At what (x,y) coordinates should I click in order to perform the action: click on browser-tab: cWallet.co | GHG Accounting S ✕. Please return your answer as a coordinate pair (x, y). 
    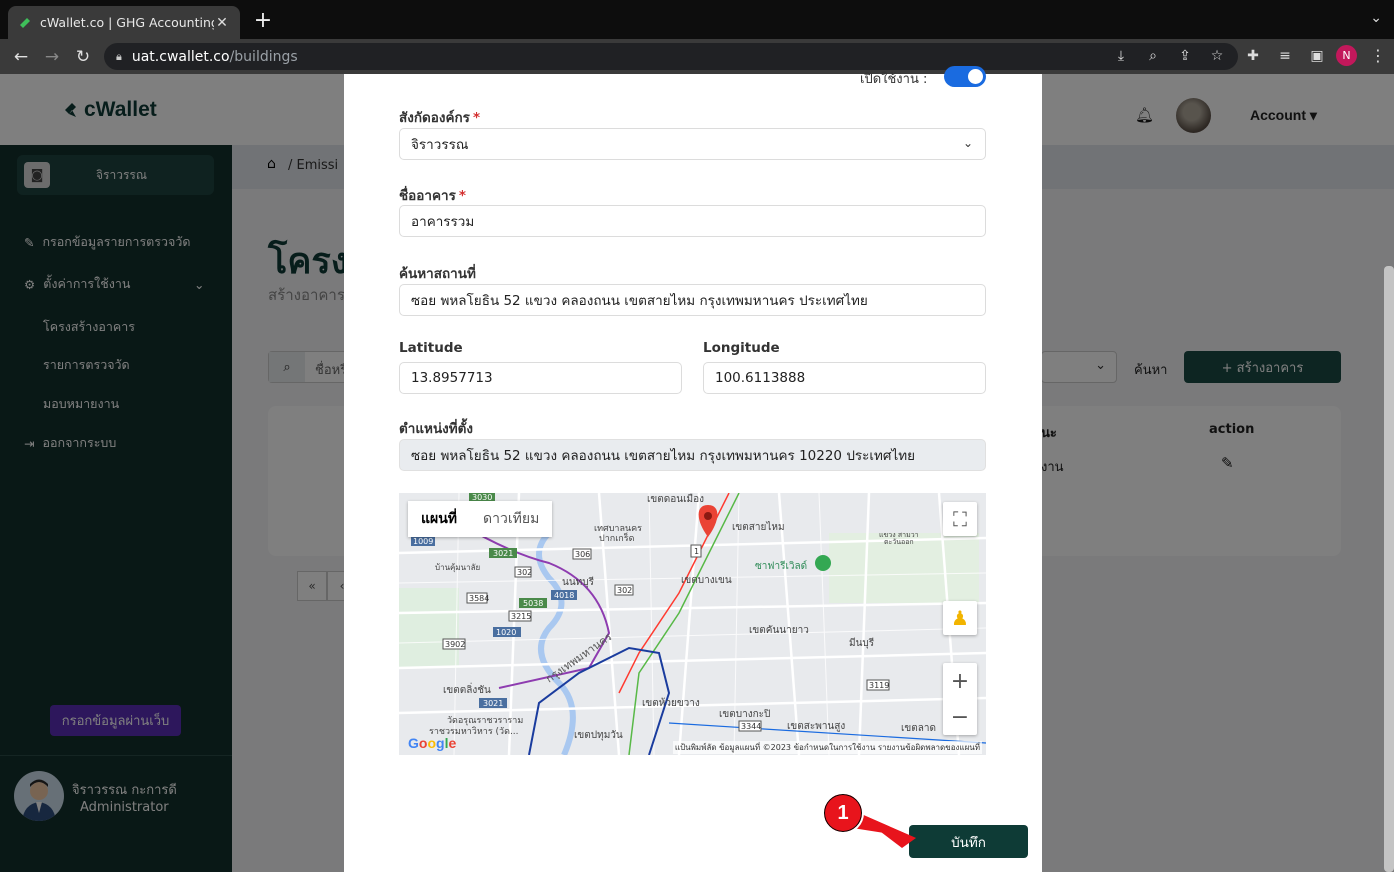
    Looking at the image, I should click on (124, 22).